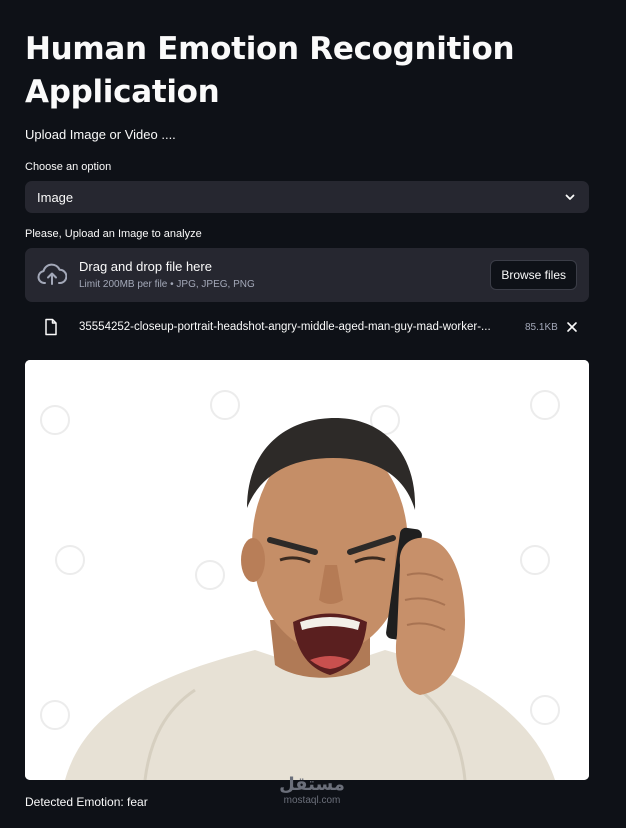  I want to click on watermark-arabic: مستقل, so click(312, 784).